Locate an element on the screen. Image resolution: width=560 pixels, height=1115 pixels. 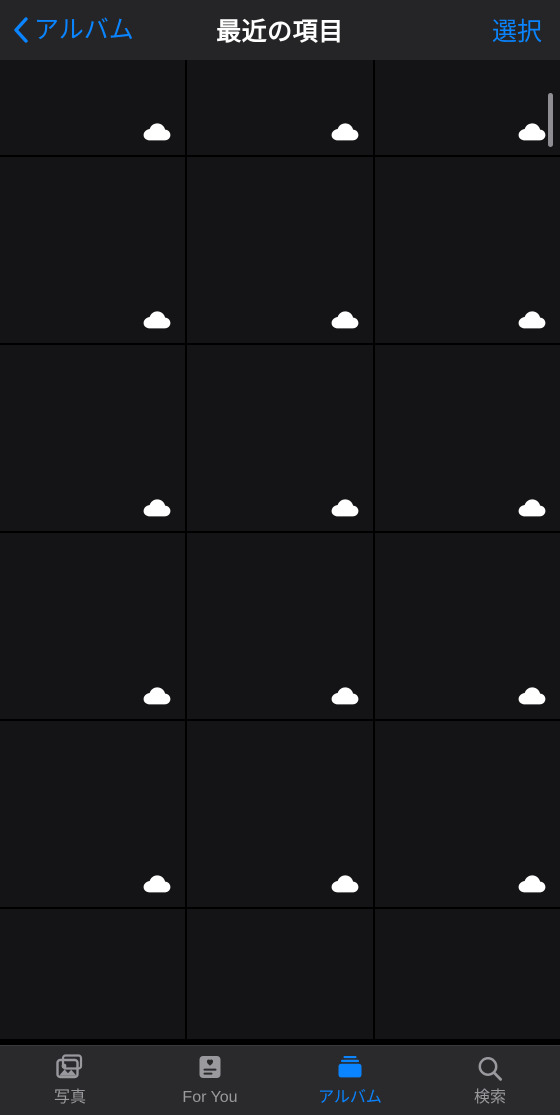
tab-for-you: For You is located at coordinates (210, 1080).